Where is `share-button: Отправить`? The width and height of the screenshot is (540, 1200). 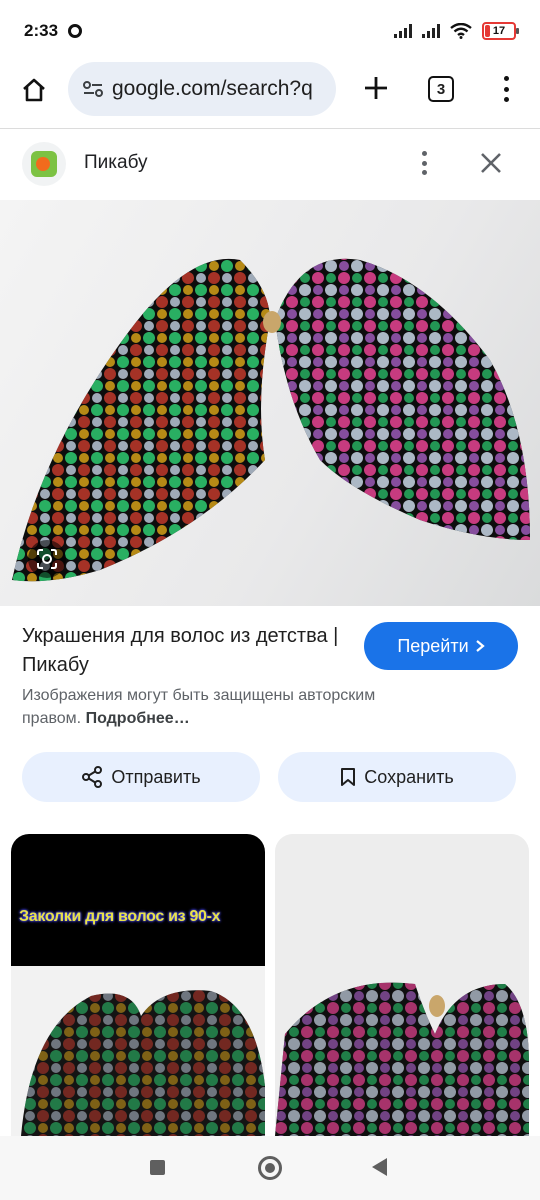 share-button: Отправить is located at coordinates (141, 777).